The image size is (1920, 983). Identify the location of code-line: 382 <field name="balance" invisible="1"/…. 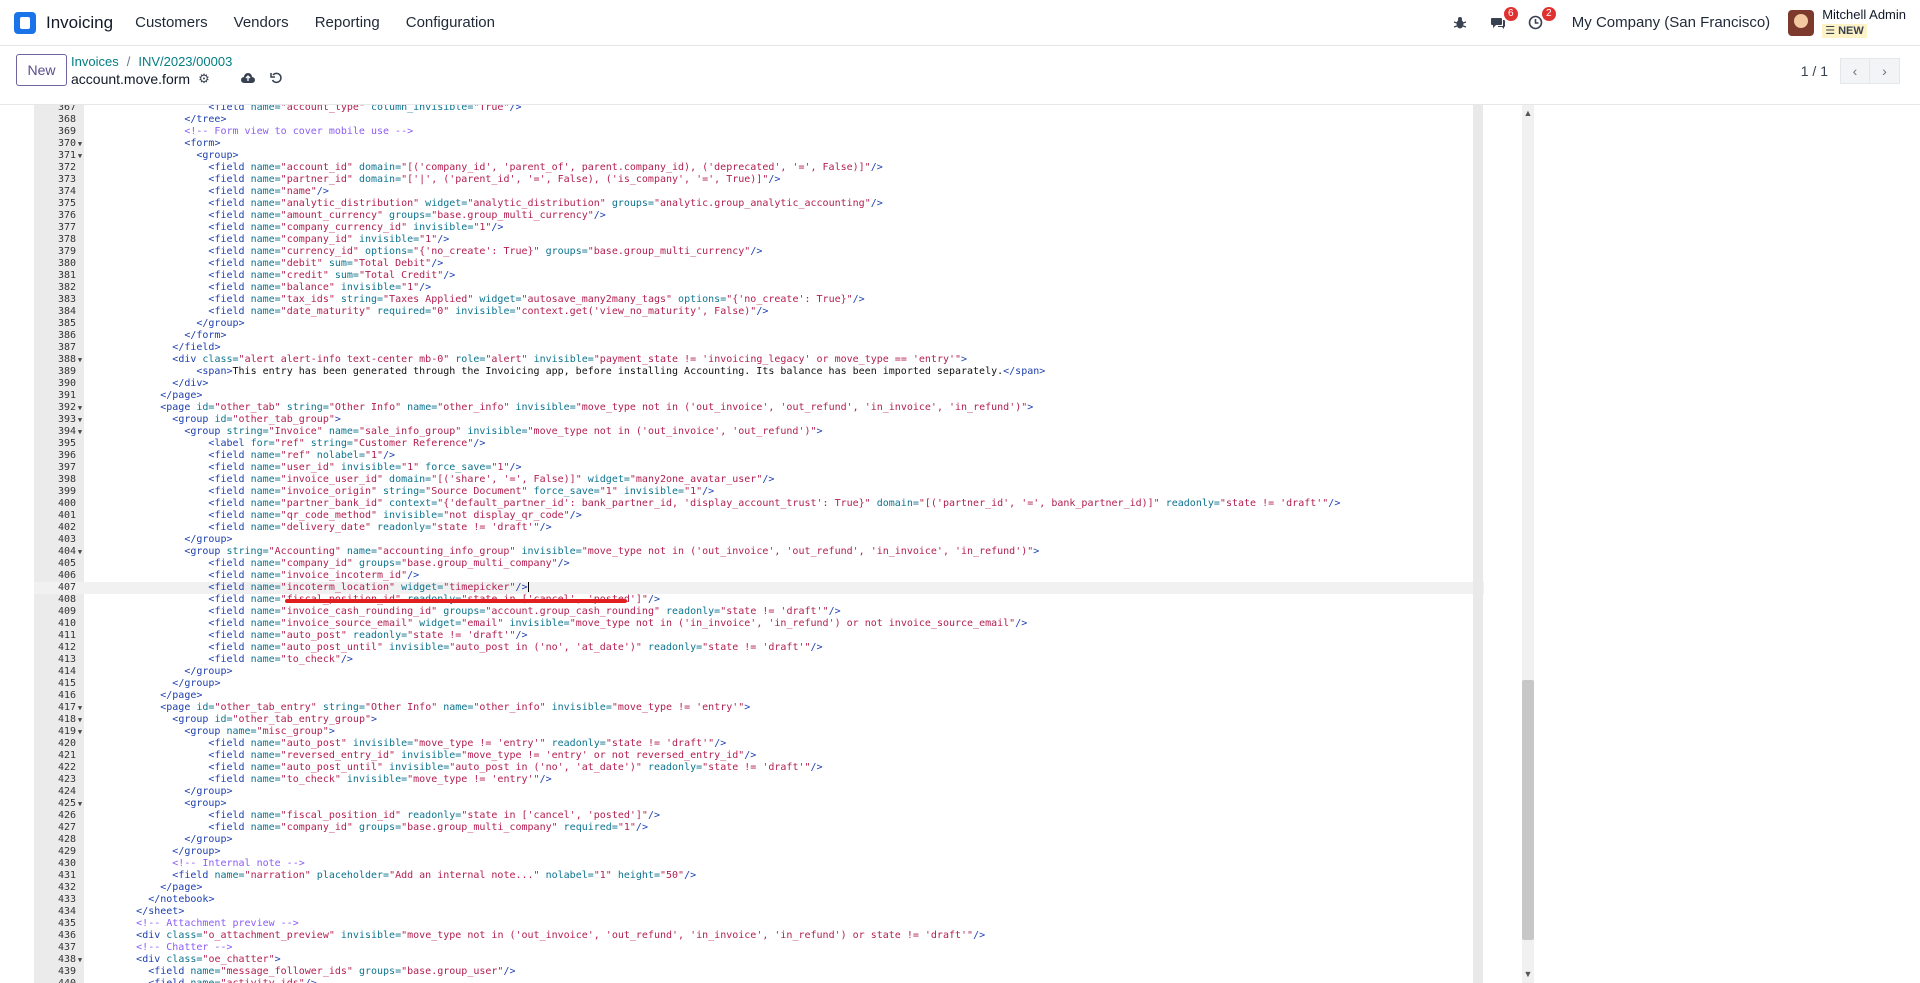
(759, 288).